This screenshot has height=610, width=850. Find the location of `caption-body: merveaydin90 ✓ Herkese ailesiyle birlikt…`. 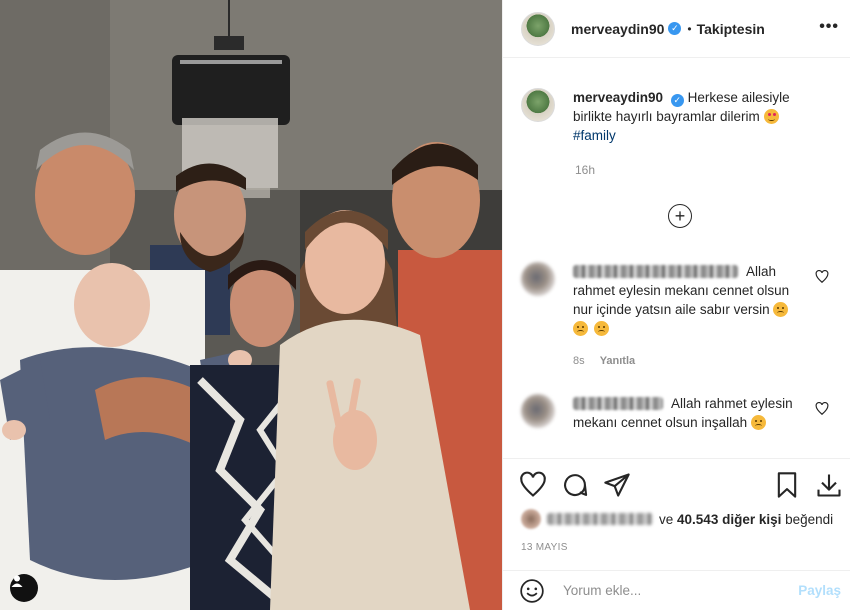

caption-body: merveaydin90 ✓ Herkese ailesiyle birlikt… is located at coordinates (698, 116).